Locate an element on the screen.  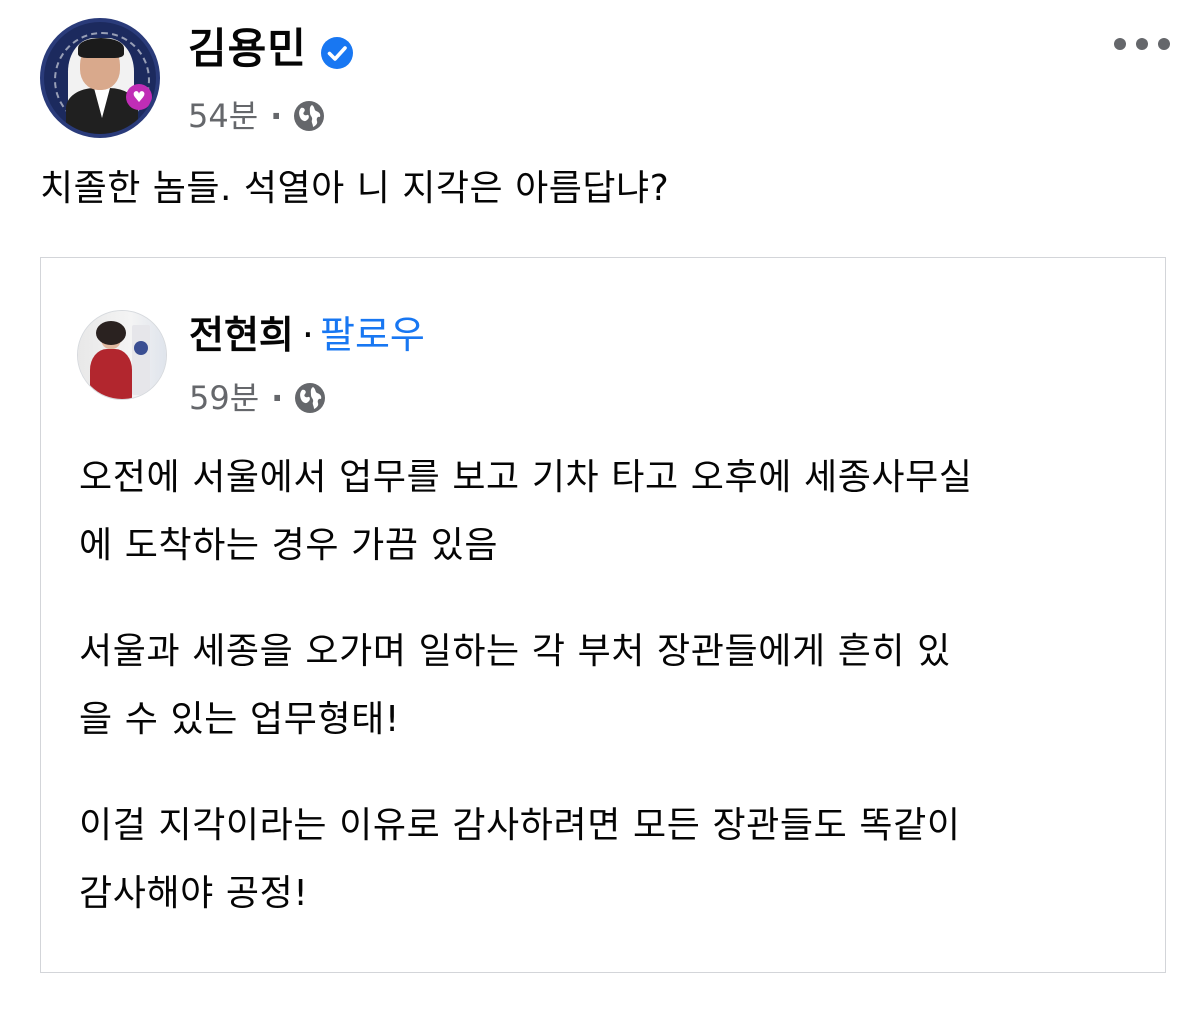
verified-badge-icon is located at coordinates (337, 53).